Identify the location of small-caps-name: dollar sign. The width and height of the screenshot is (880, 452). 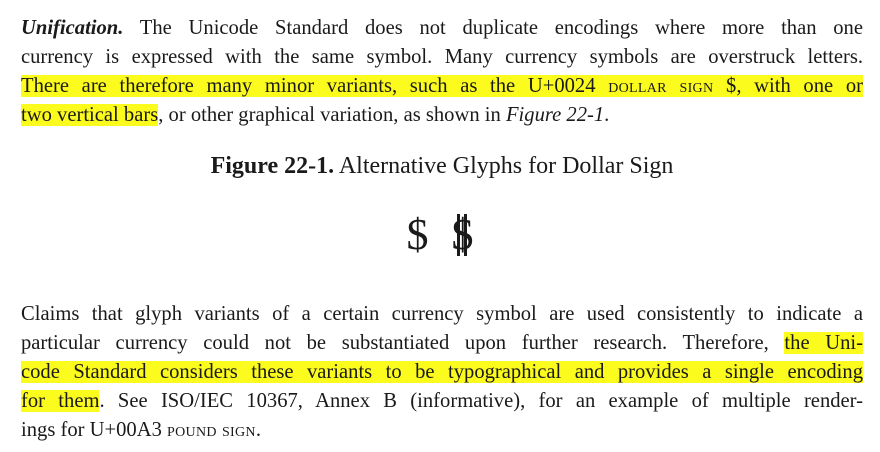
(661, 86).